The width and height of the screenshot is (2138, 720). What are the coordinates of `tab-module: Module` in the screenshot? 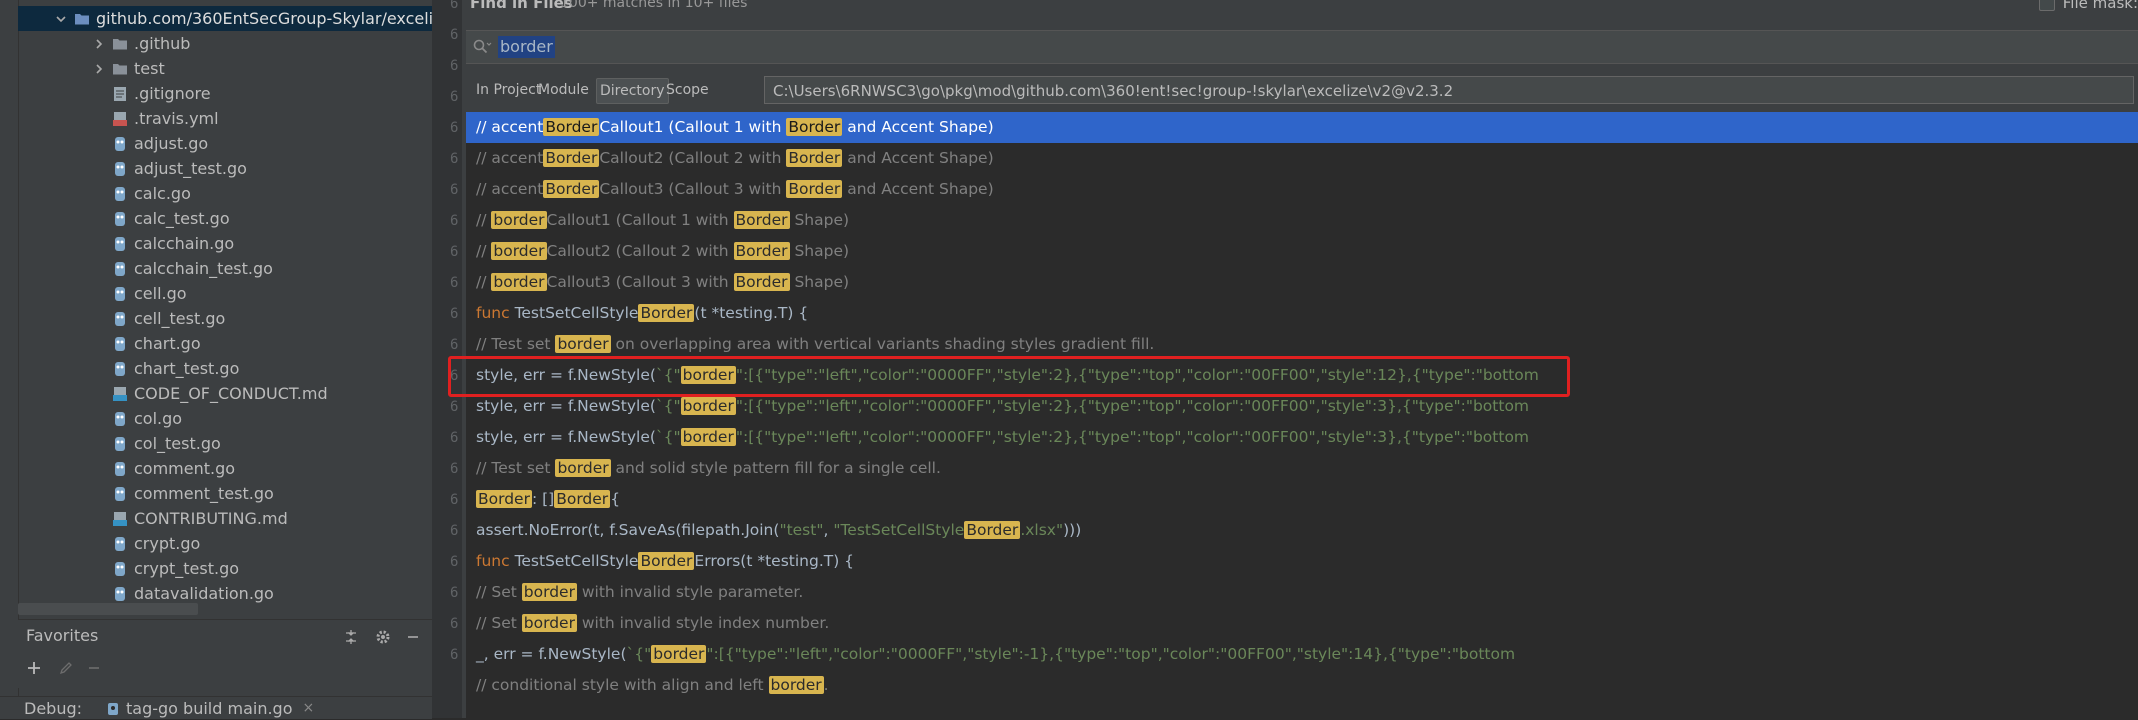 It's located at (563, 90).